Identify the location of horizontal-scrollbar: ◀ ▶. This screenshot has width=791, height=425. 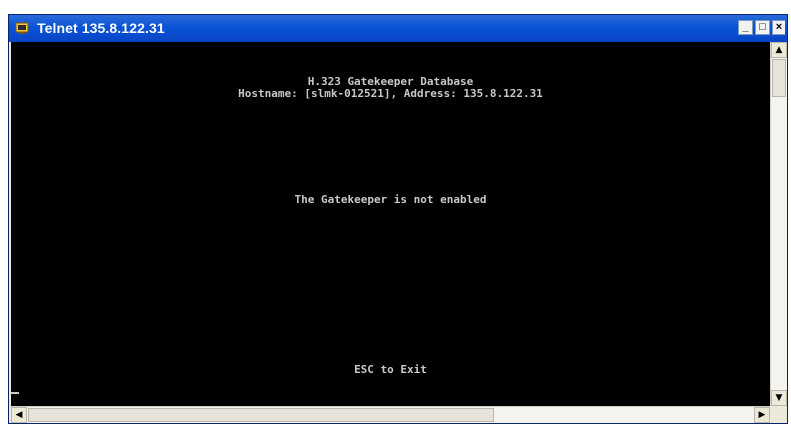
(390, 414).